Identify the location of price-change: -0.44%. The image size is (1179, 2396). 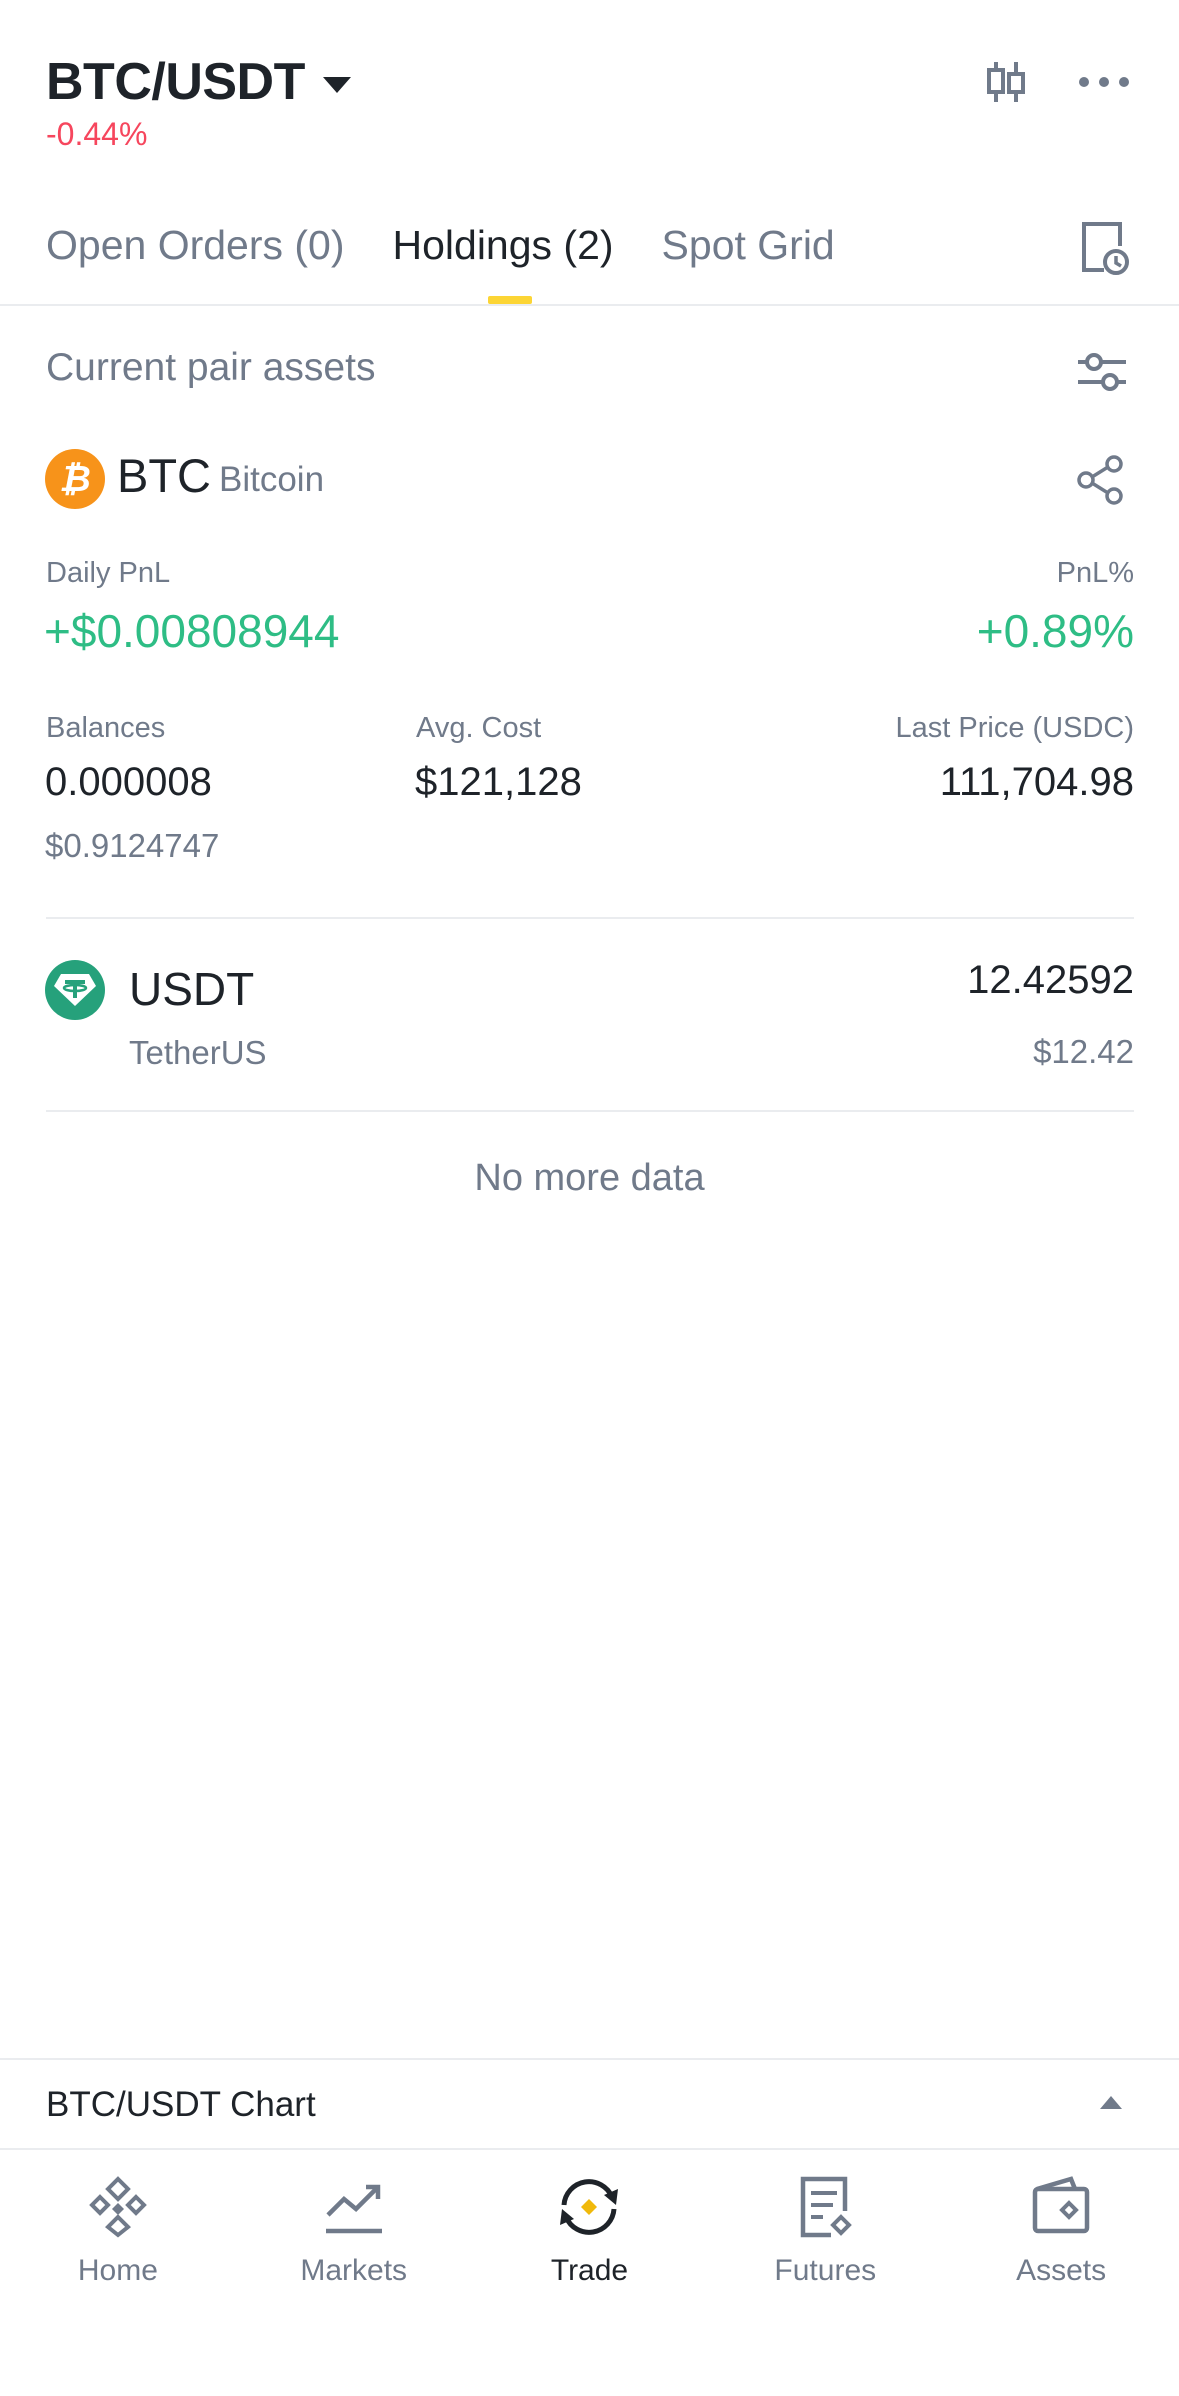
(97, 134).